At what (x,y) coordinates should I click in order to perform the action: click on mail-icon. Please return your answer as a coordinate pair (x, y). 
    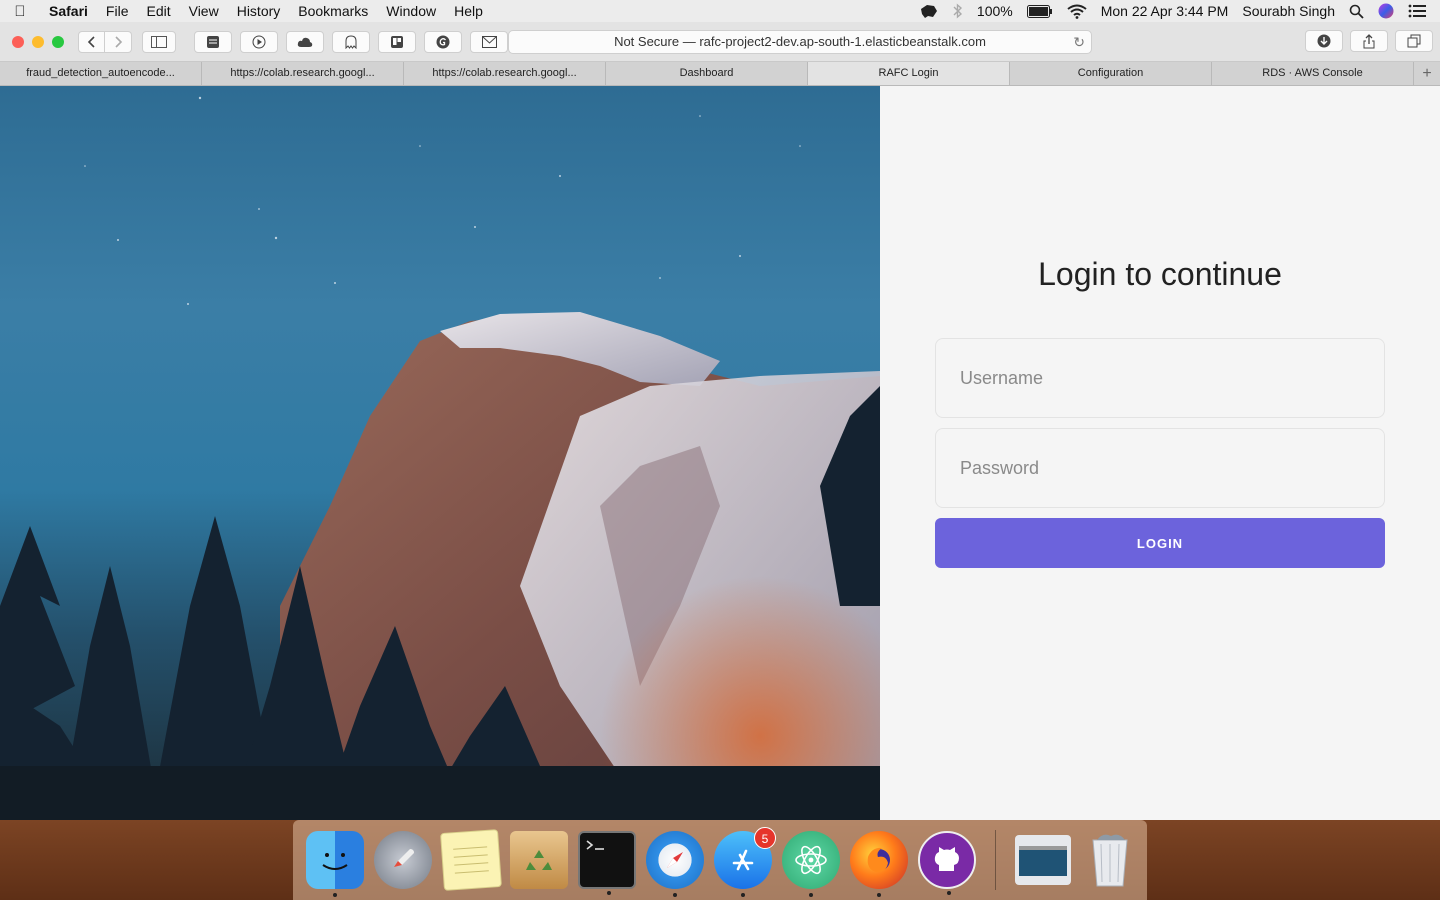
    Looking at the image, I should click on (489, 41).